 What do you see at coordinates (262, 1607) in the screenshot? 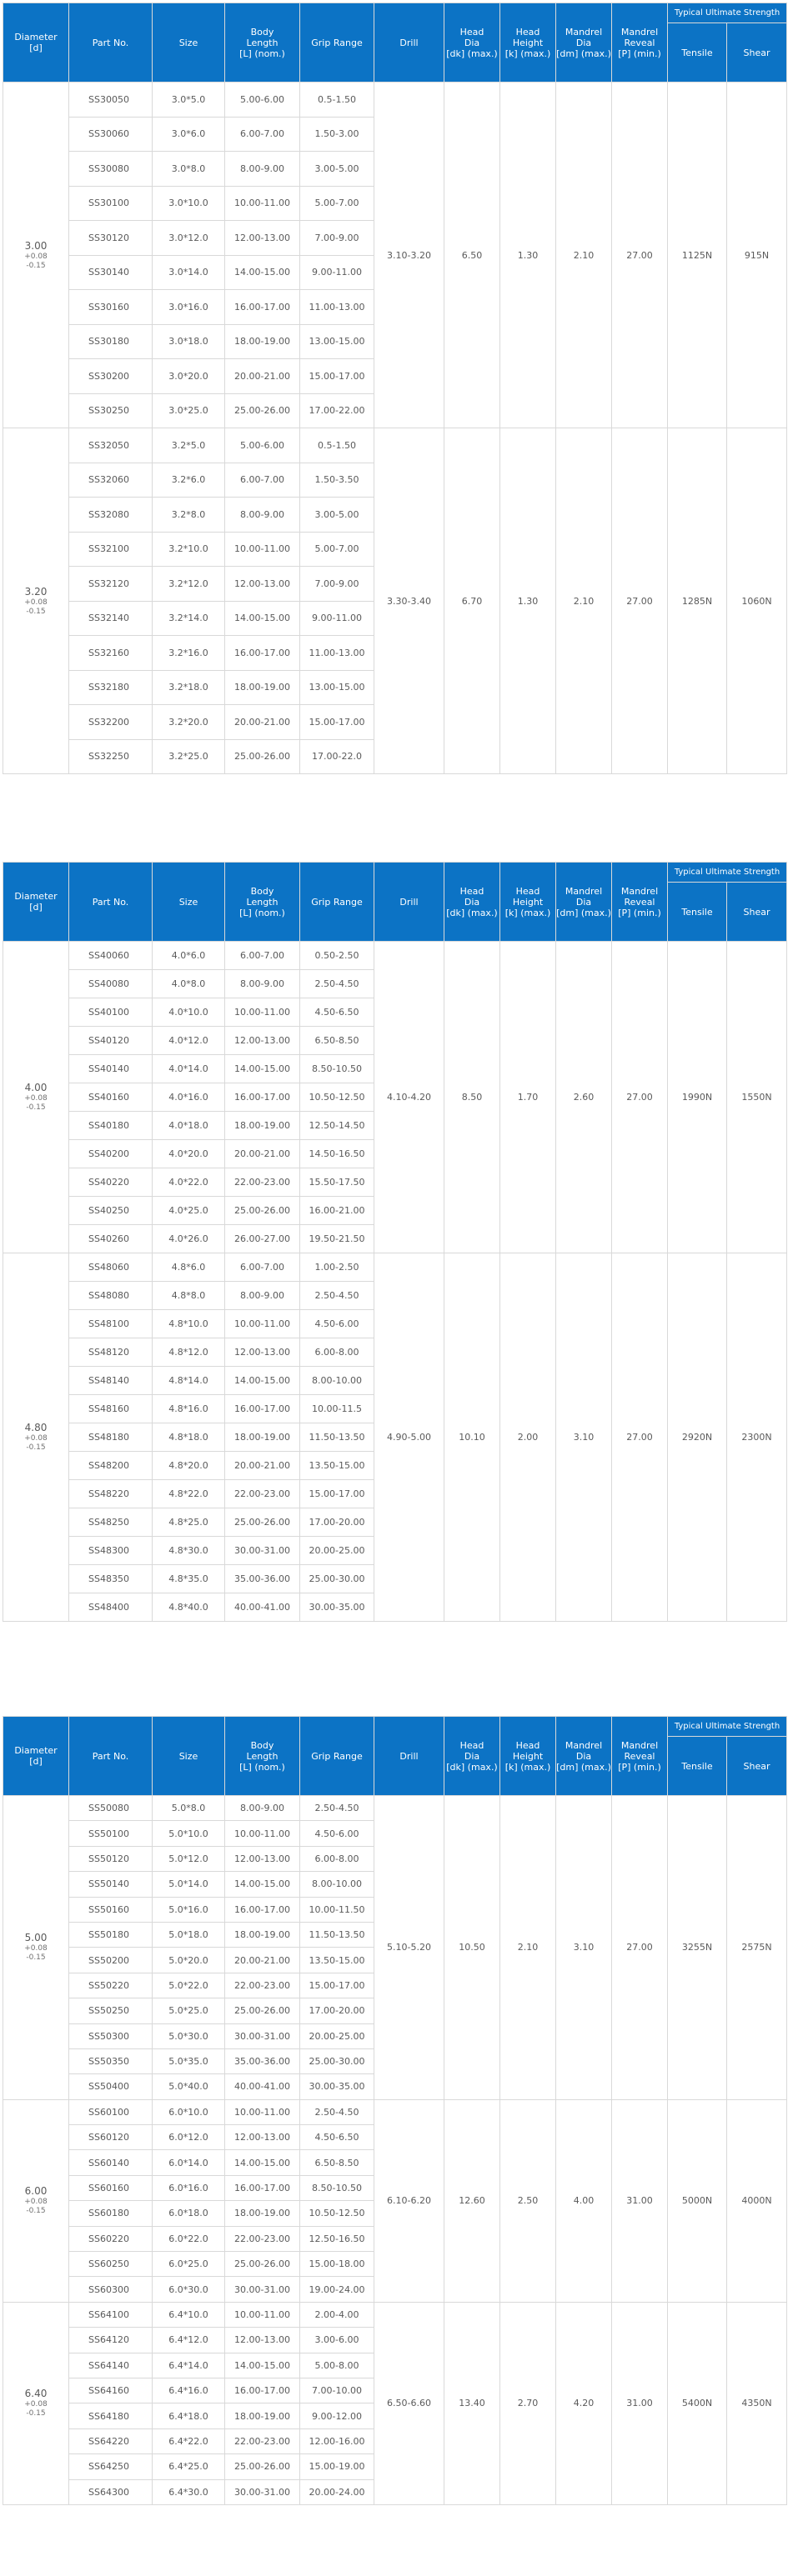
I see `body-length-cell: 40.00-41.00` at bounding box center [262, 1607].